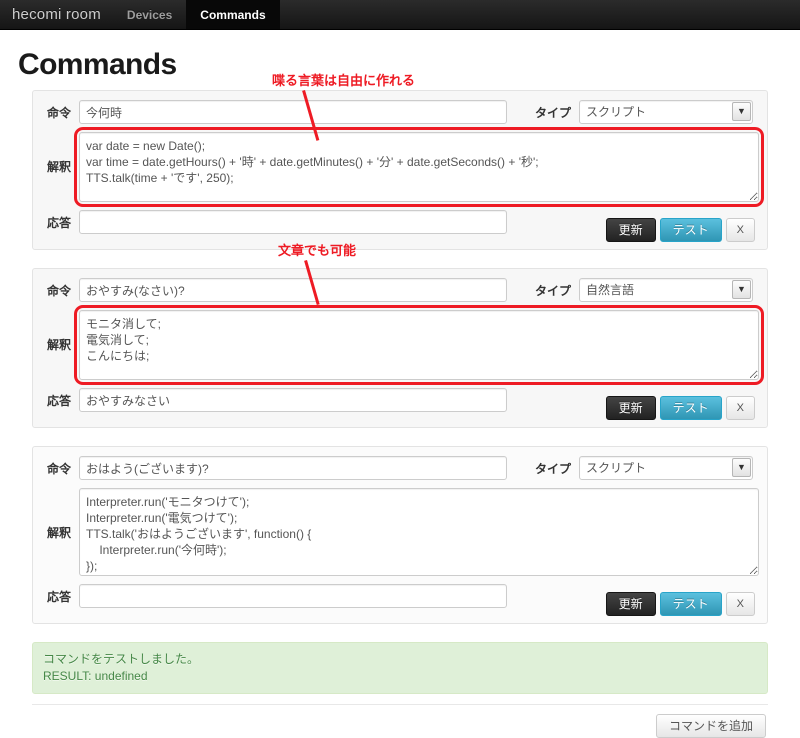 This screenshot has height=738, width=800. What do you see at coordinates (690, 230) in the screenshot?
I see `test-button-1: テスト` at bounding box center [690, 230].